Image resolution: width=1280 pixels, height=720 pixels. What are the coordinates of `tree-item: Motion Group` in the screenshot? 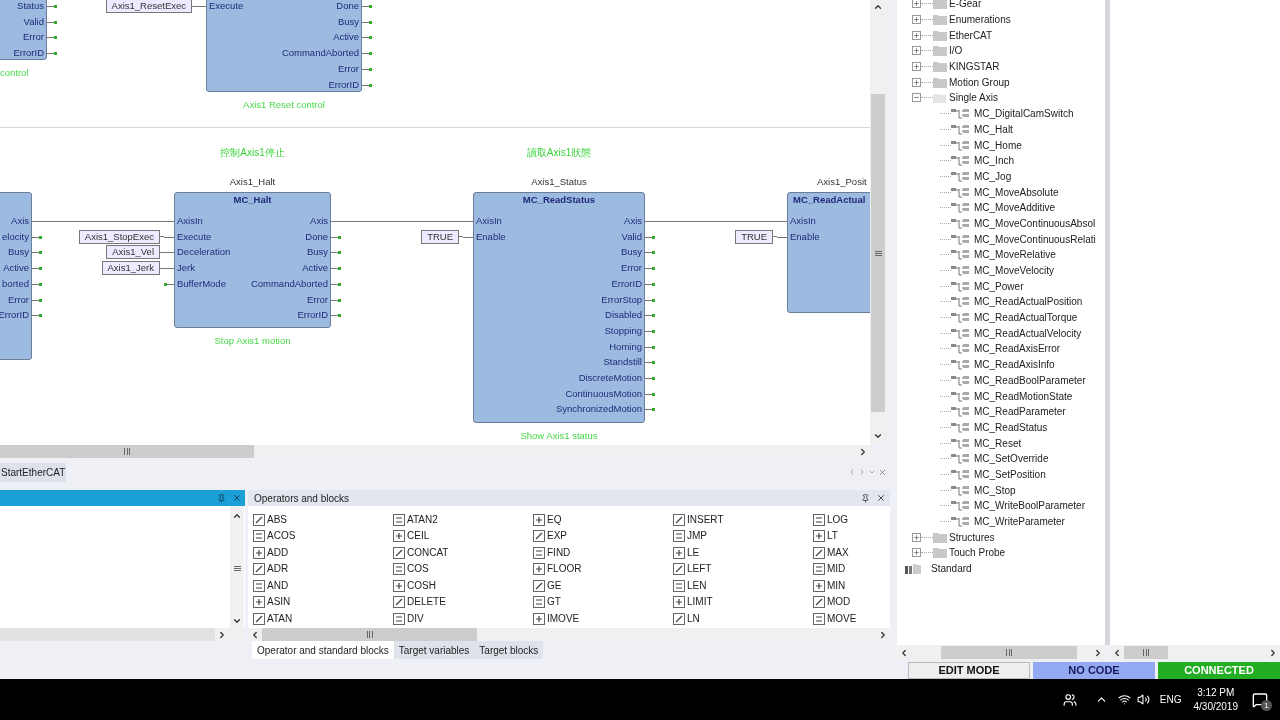 It's located at (979, 82).